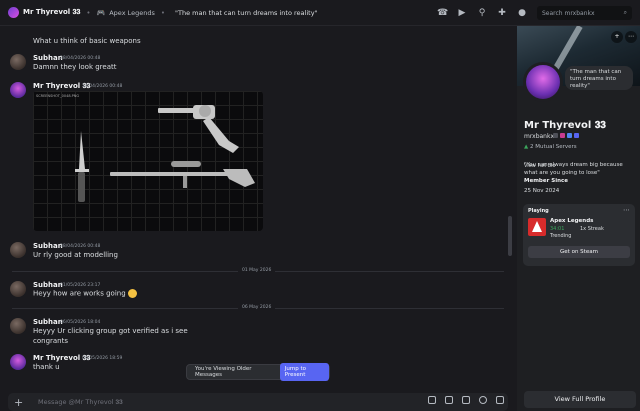 The height and width of the screenshot is (411, 640). What do you see at coordinates (572, 221) in the screenshot?
I see `game-name: Apex Legends` at bounding box center [572, 221].